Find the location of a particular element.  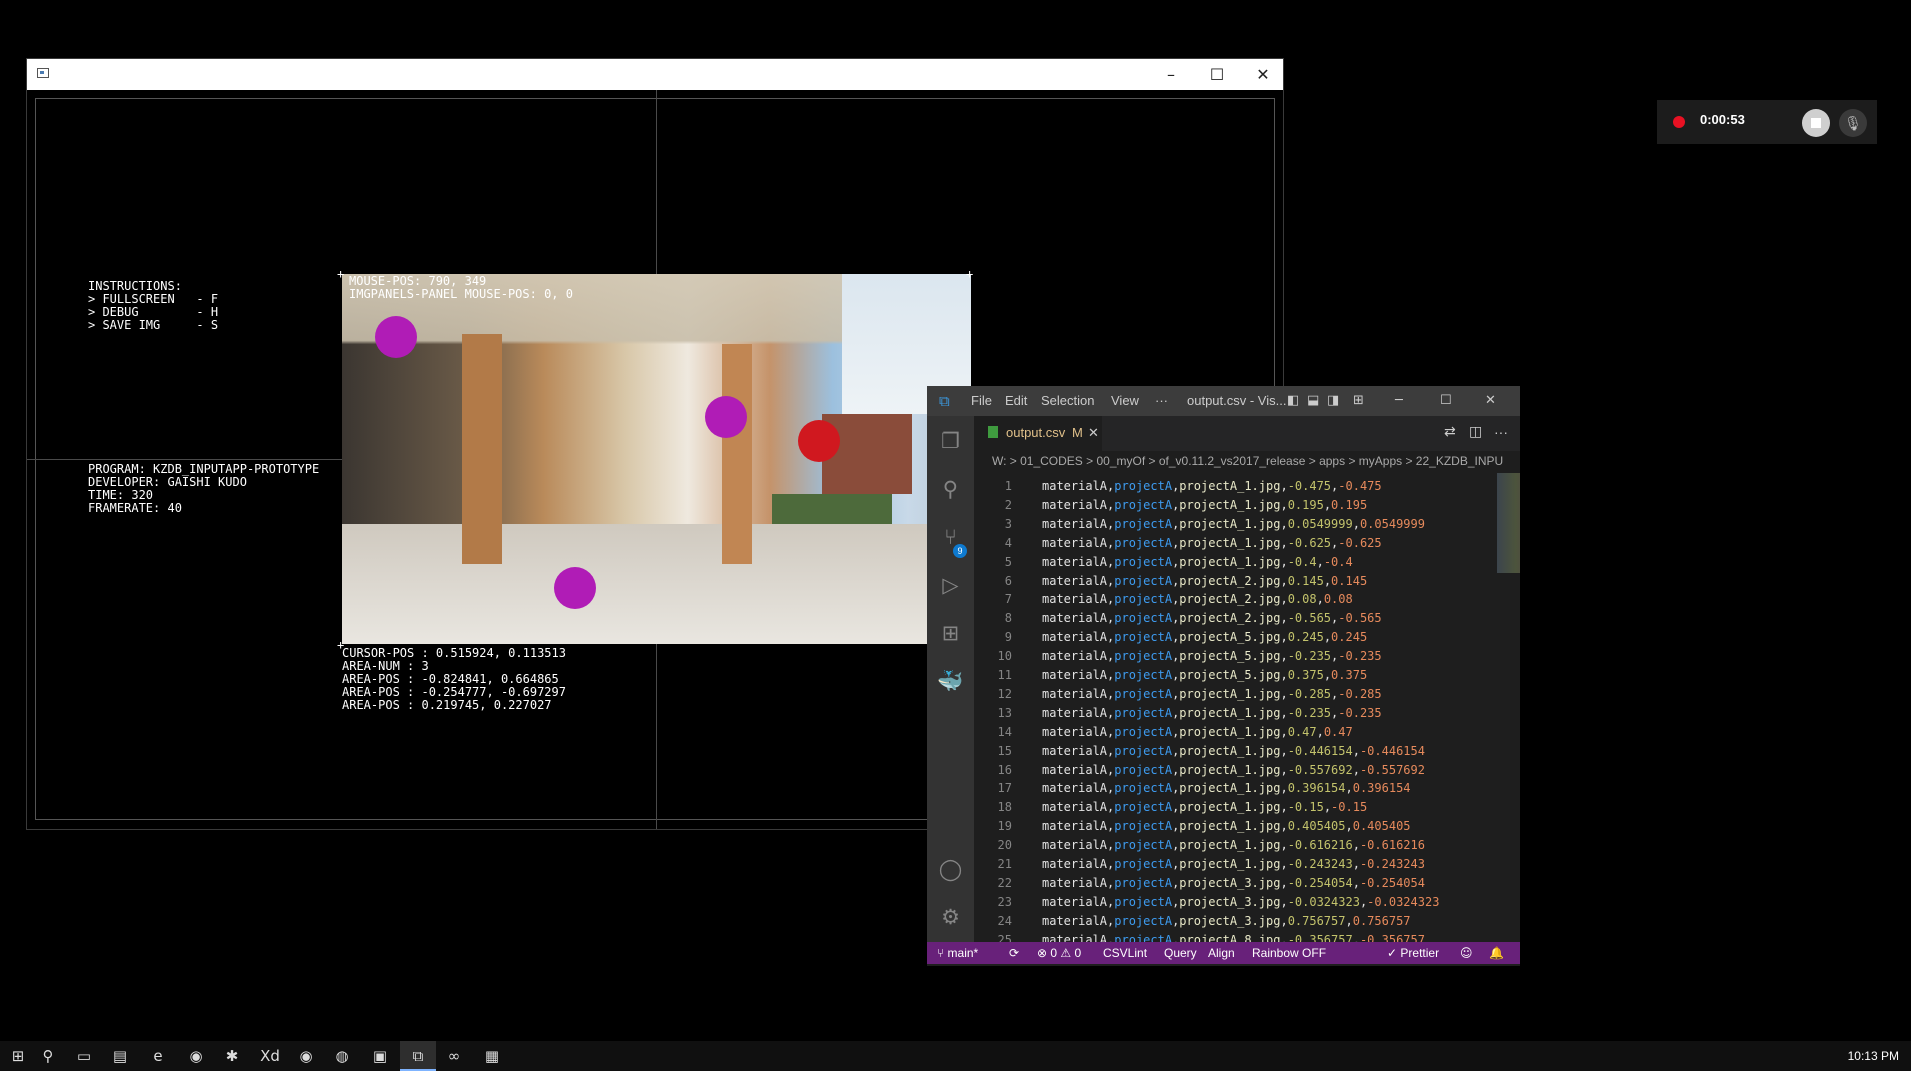

branch-status: ⑂ main* is located at coordinates (957, 953).